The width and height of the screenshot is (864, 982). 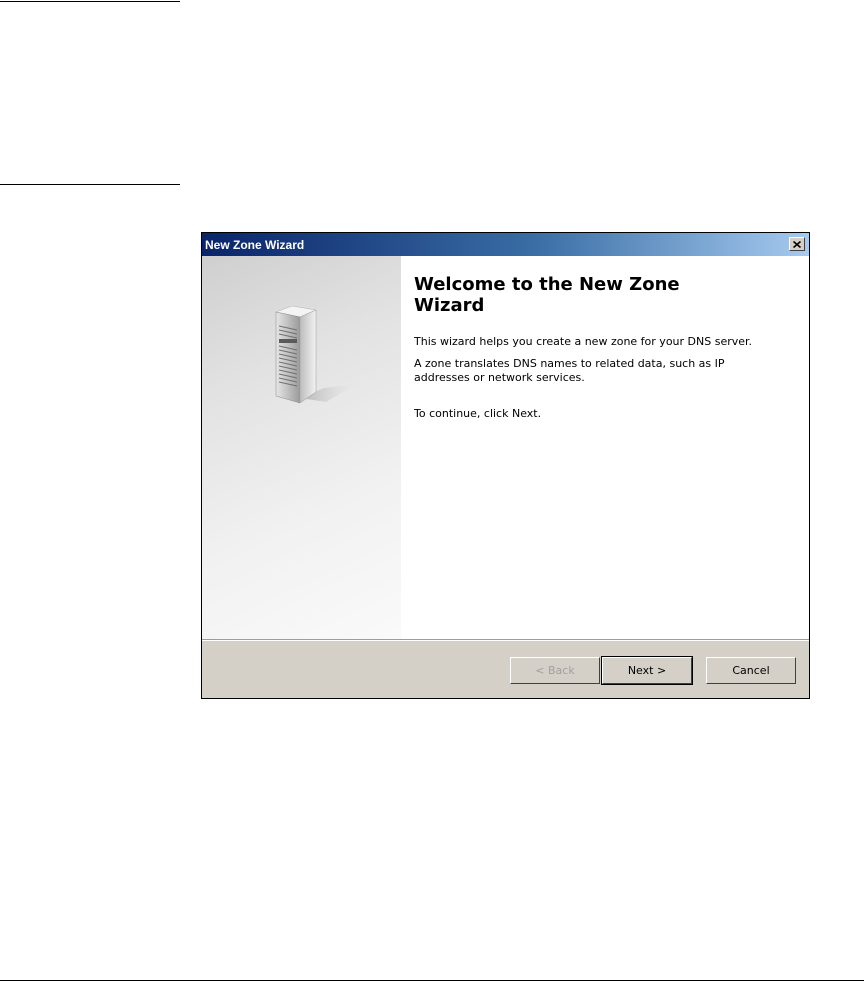 What do you see at coordinates (255, 244) in the screenshot?
I see `dialog-title: New Zone Wizard` at bounding box center [255, 244].